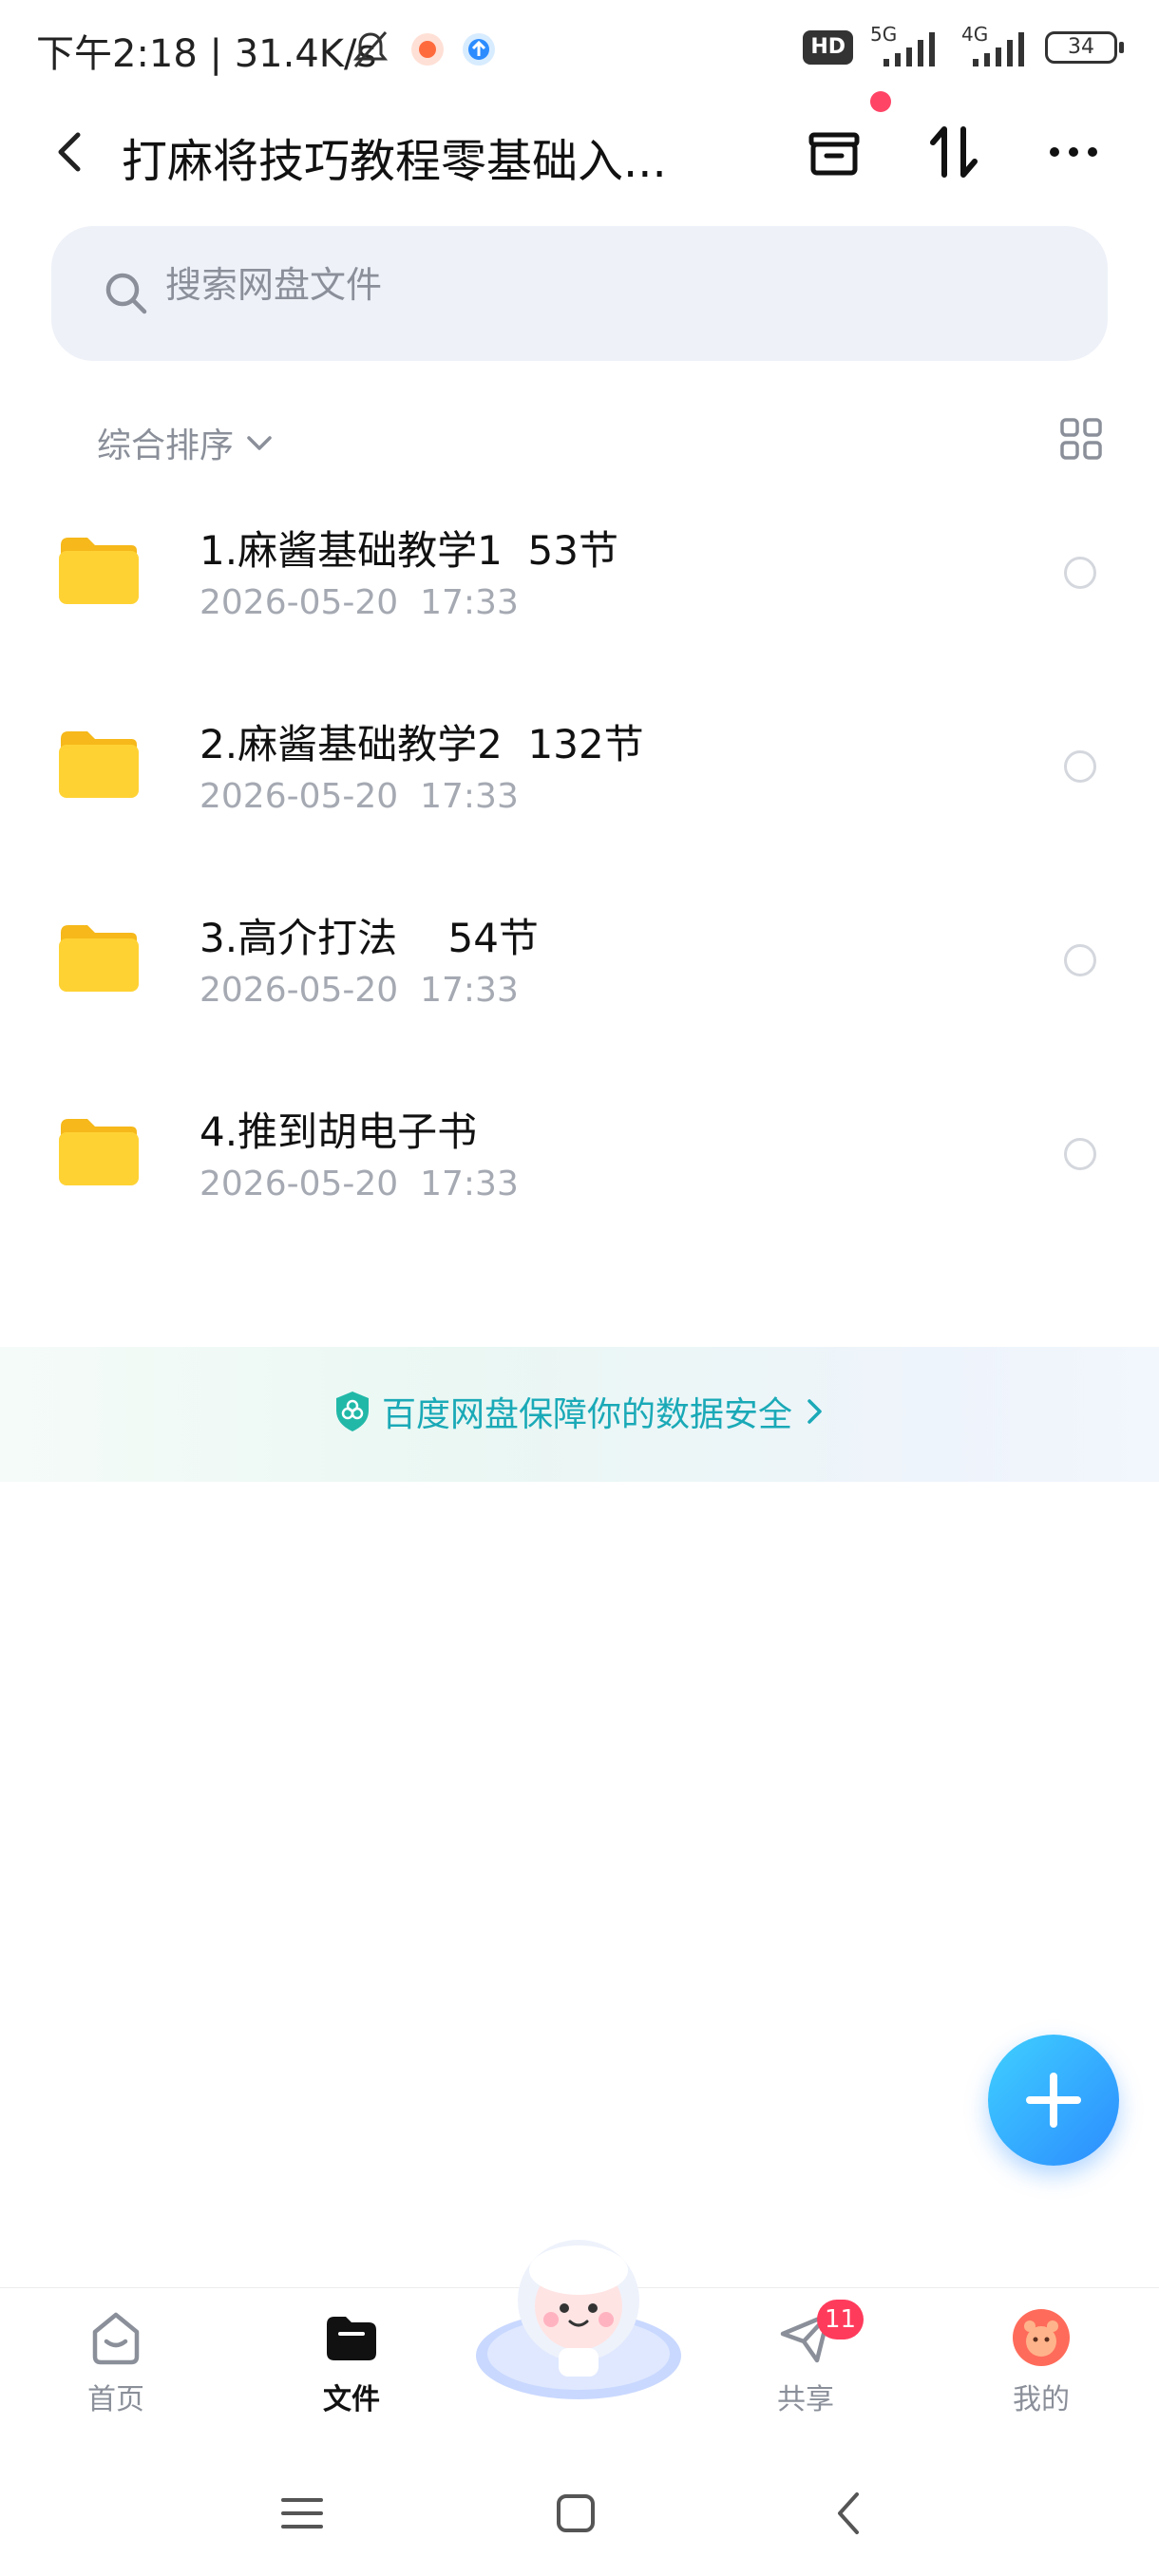  What do you see at coordinates (849, 2513) in the screenshot?
I see `back-triangle-icon` at bounding box center [849, 2513].